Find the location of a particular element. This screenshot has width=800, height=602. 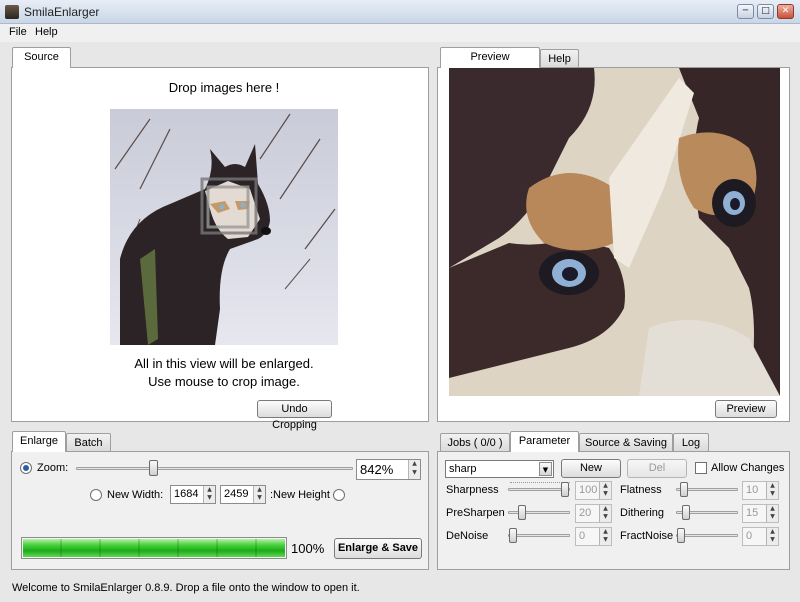

presharpen-slider-handle is located at coordinates (522, 512).